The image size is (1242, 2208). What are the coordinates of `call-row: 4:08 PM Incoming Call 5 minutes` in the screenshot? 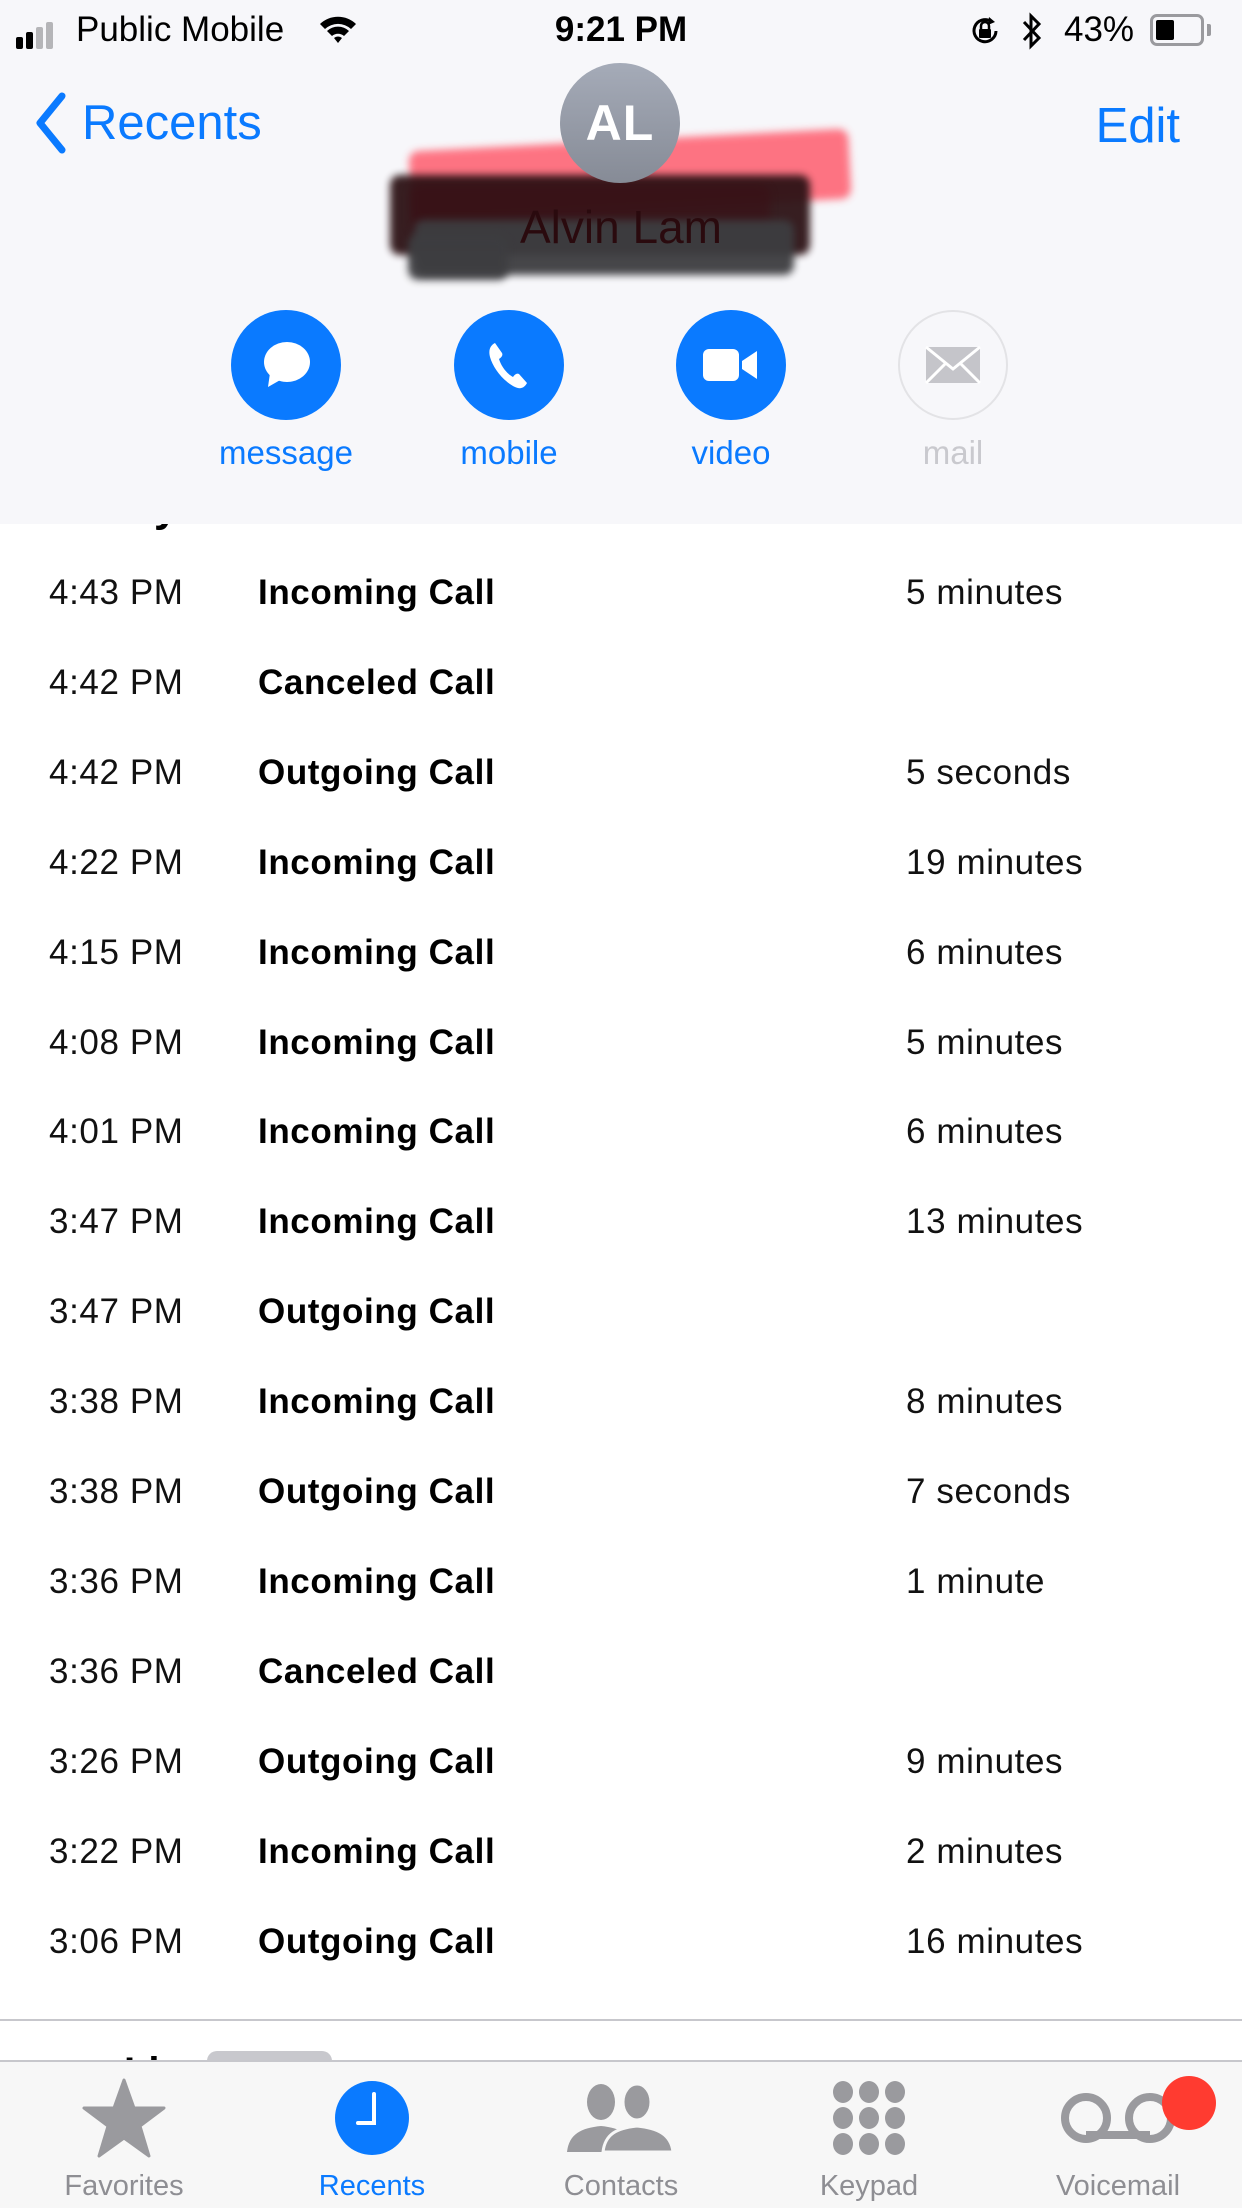 It's located at (621, 1043).